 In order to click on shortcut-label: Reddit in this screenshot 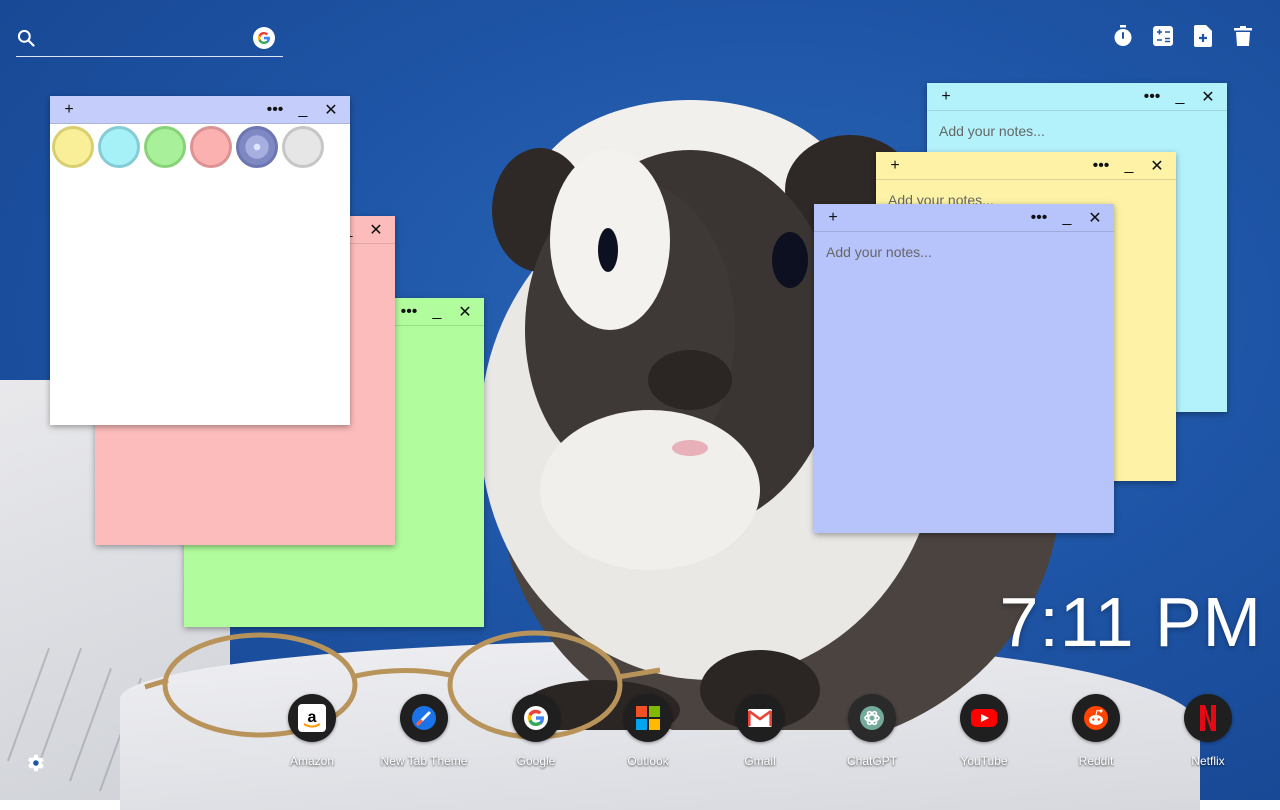, I will do `click(1096, 761)`.